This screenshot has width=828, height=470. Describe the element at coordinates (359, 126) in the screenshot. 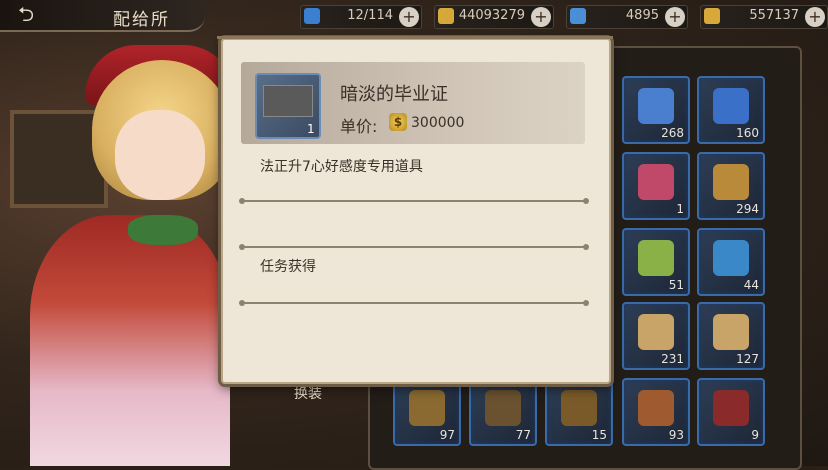

I see `price-label: 单价:` at that location.